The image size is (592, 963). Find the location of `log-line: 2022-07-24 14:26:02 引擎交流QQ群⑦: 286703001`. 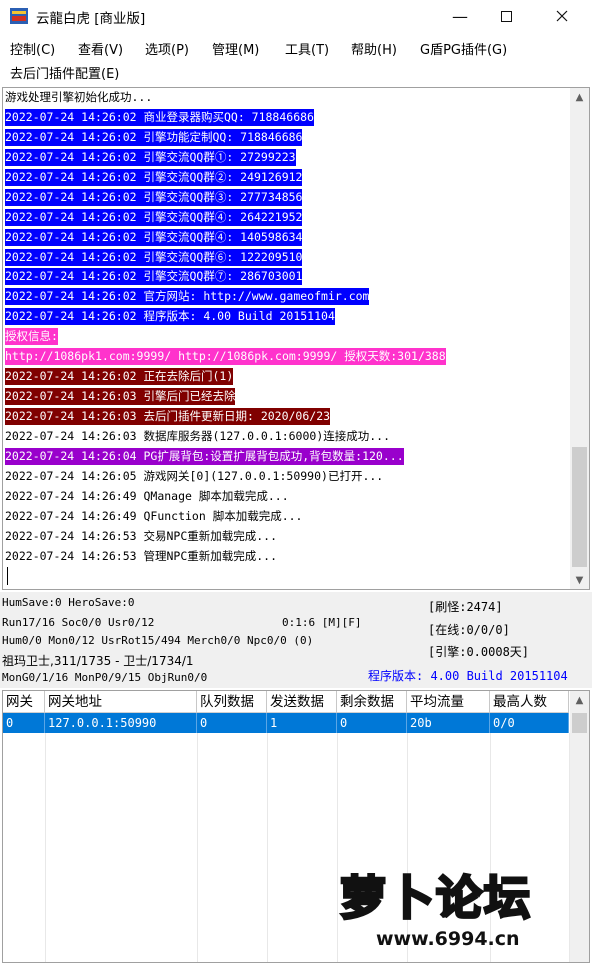

log-line: 2022-07-24 14:26:02 引擎交流QQ群⑦: 286703001 is located at coordinates (286, 277).